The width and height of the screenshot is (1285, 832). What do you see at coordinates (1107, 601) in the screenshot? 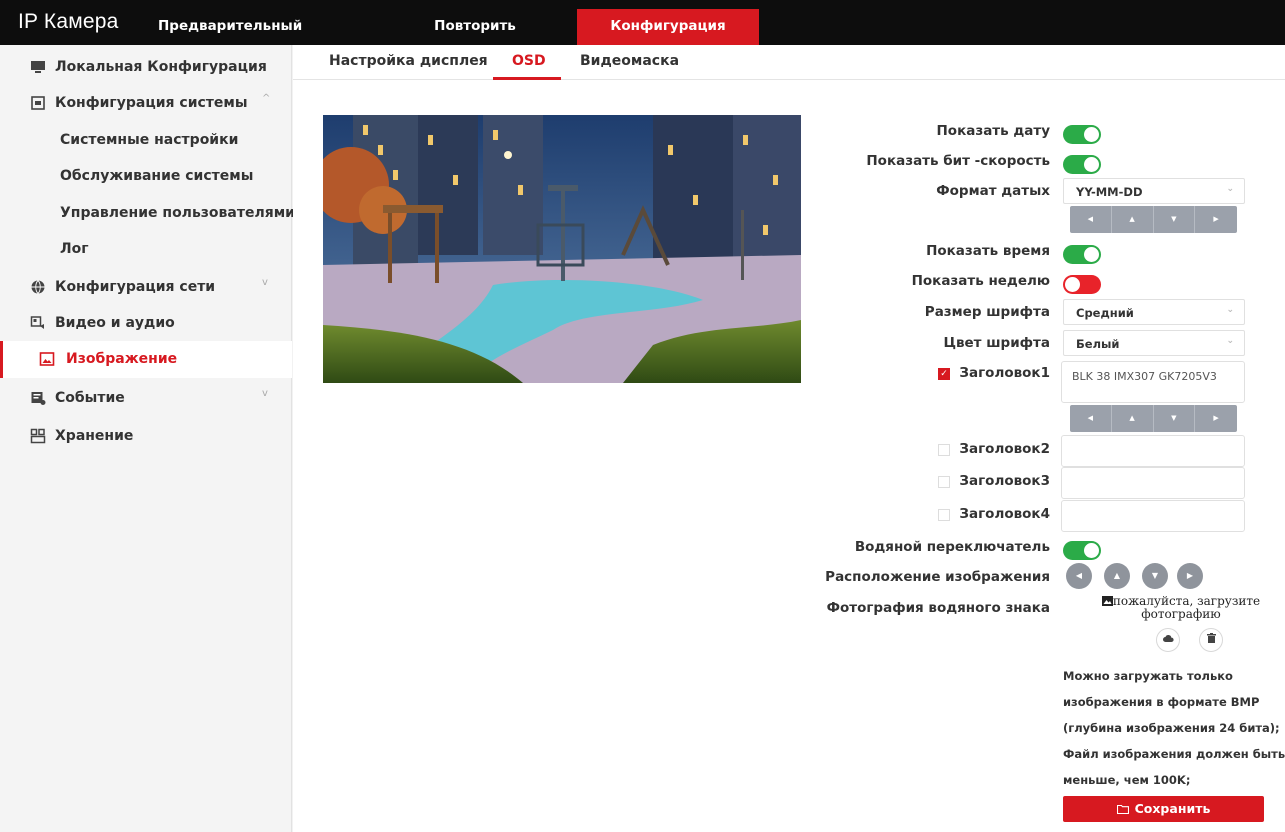
I see `broken-image-icon` at bounding box center [1107, 601].